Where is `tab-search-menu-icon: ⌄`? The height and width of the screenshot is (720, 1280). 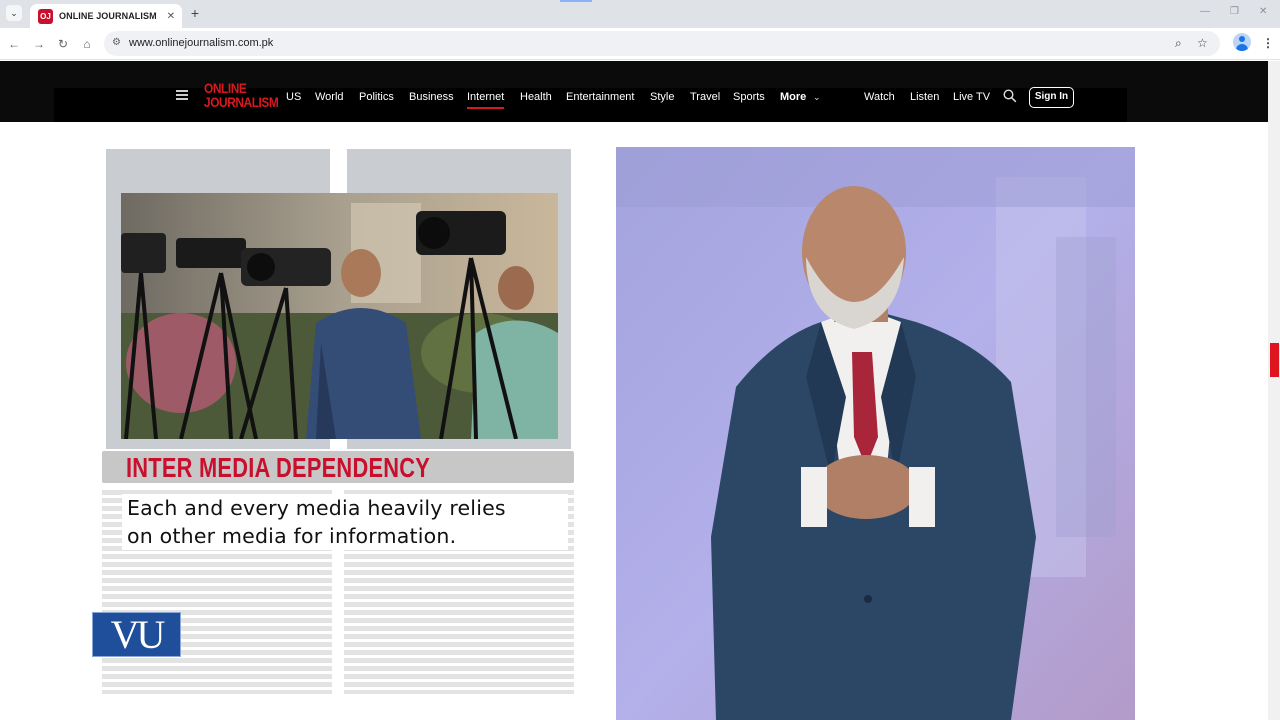
tab-search-menu-icon: ⌄ is located at coordinates (14, 13).